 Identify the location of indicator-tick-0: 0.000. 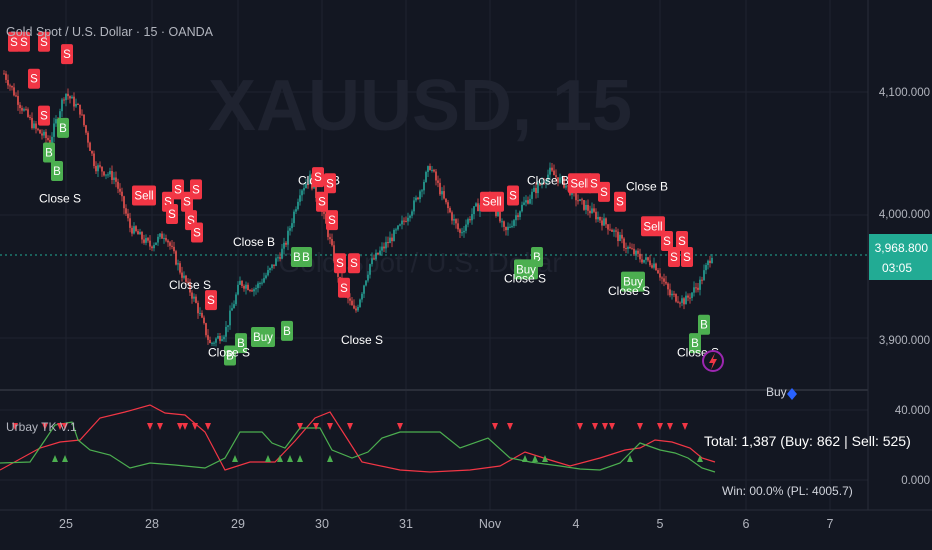
(915, 481).